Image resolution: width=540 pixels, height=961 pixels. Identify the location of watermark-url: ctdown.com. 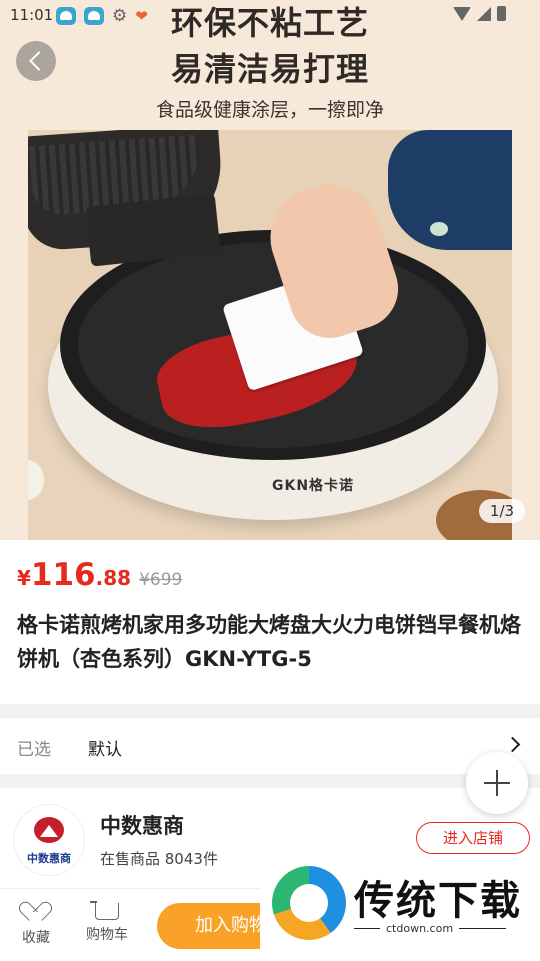
(420, 928).